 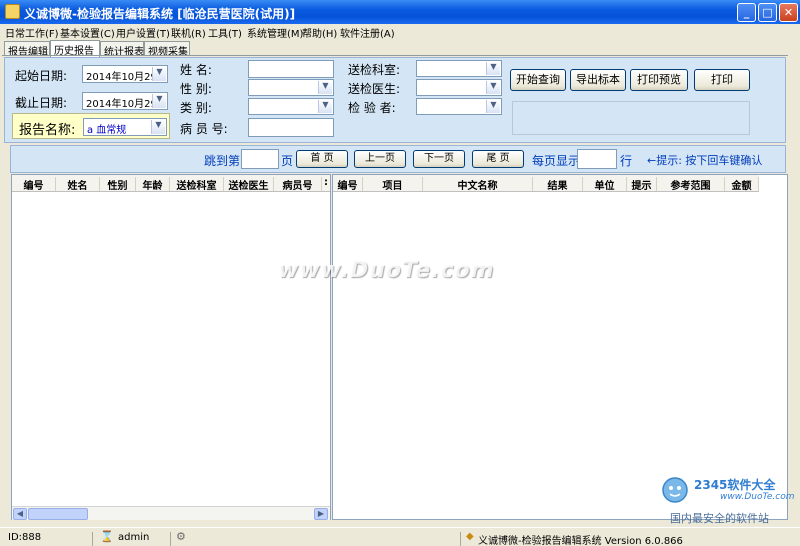 I want to click on prev-page-button: 上一页, so click(x=380, y=159).